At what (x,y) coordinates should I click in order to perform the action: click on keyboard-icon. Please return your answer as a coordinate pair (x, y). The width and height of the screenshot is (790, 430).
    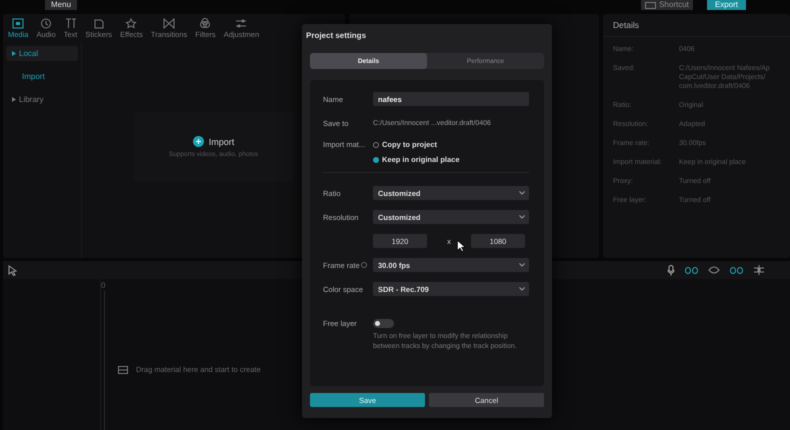
    Looking at the image, I should click on (650, 5).